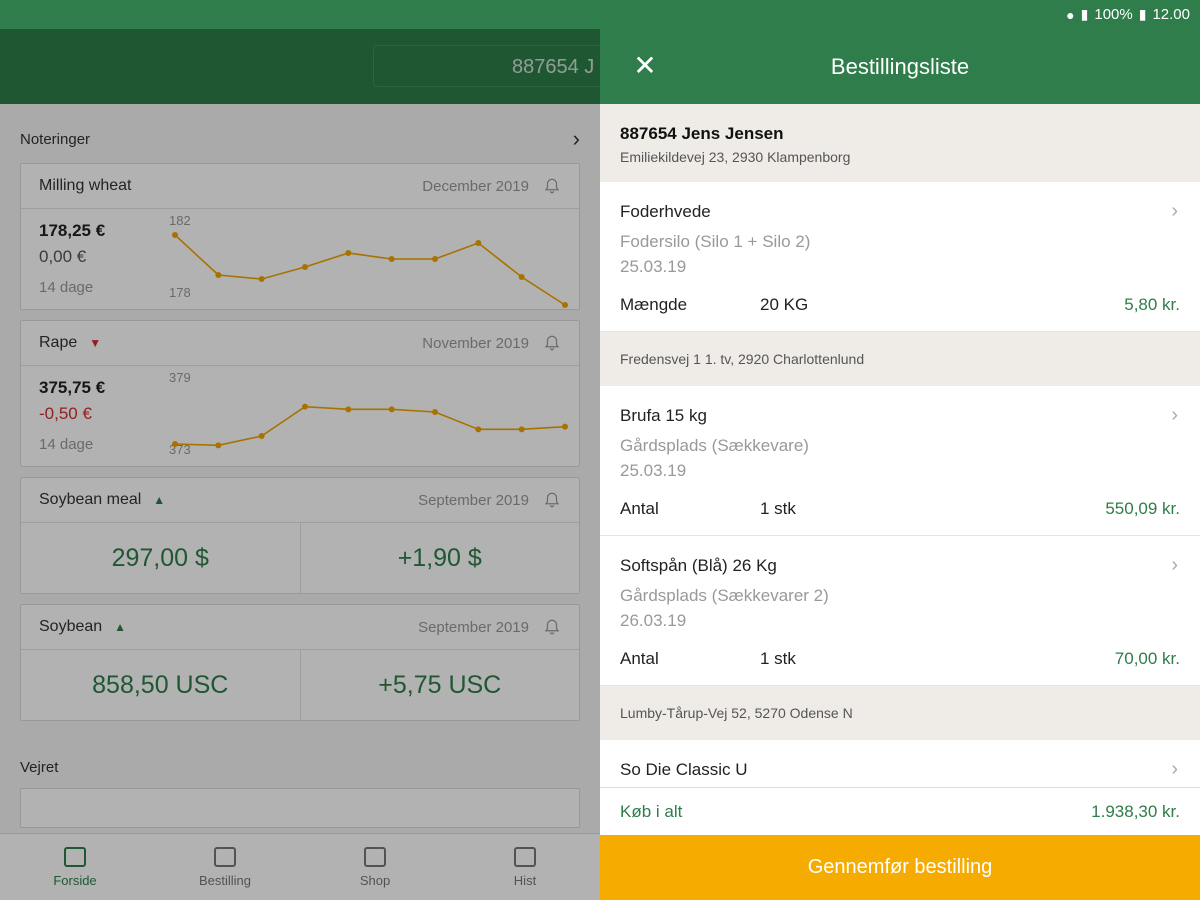  Describe the element at coordinates (1135, 811) in the screenshot. I see `total-value: 1.938,30 kr.` at that location.